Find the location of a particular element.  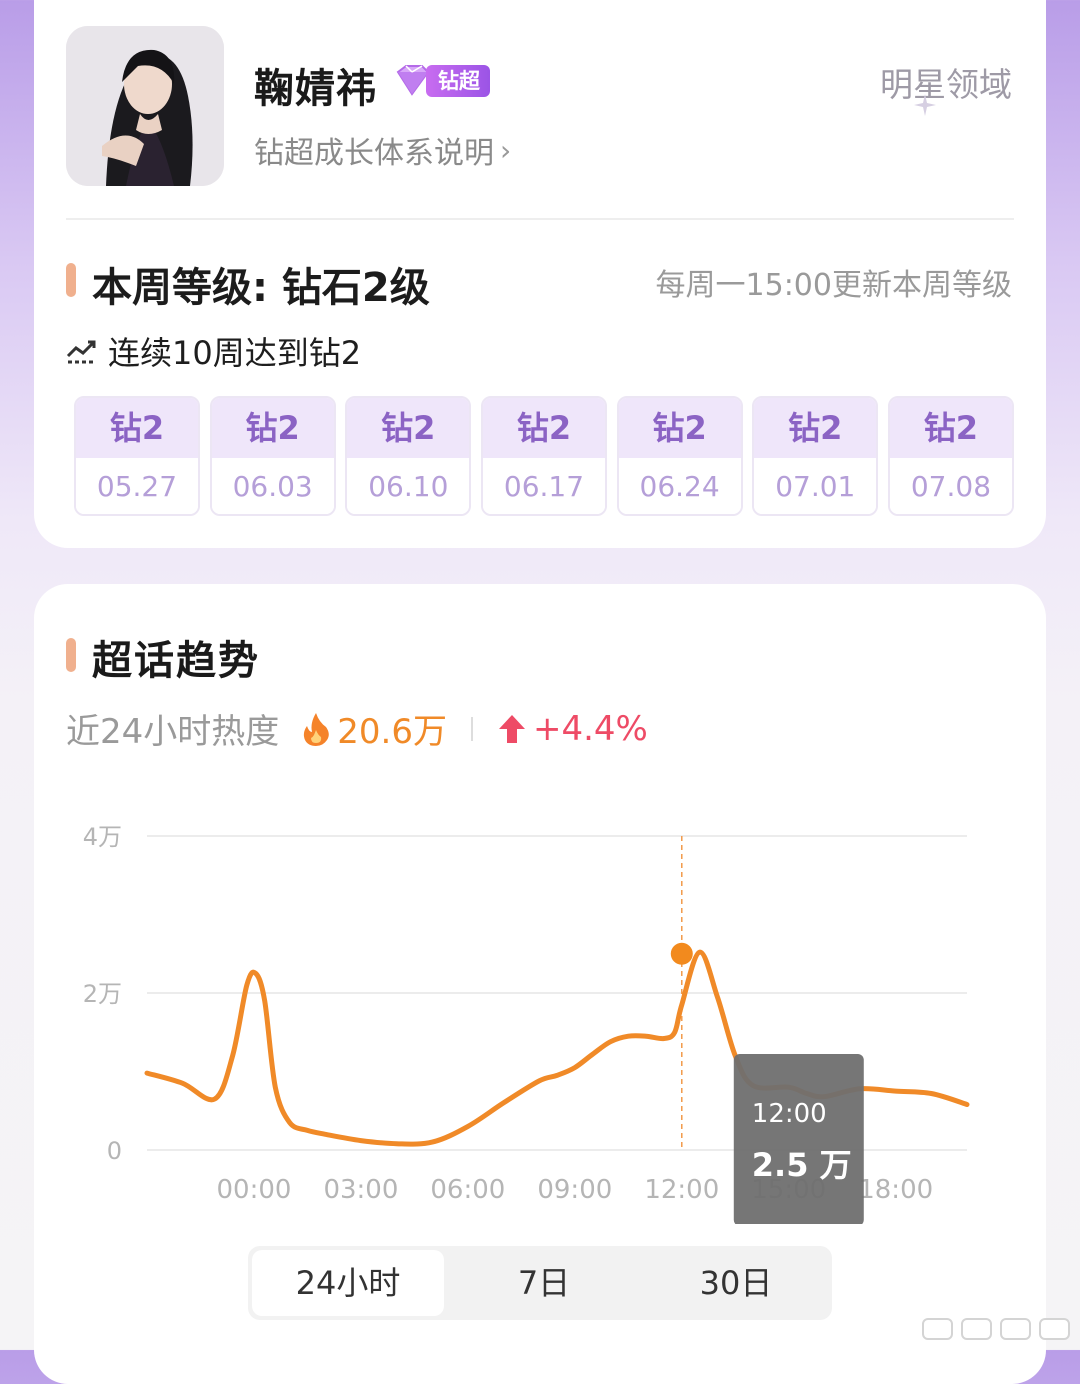

week-level-item: 钻2 06.17 is located at coordinates (543, 456).